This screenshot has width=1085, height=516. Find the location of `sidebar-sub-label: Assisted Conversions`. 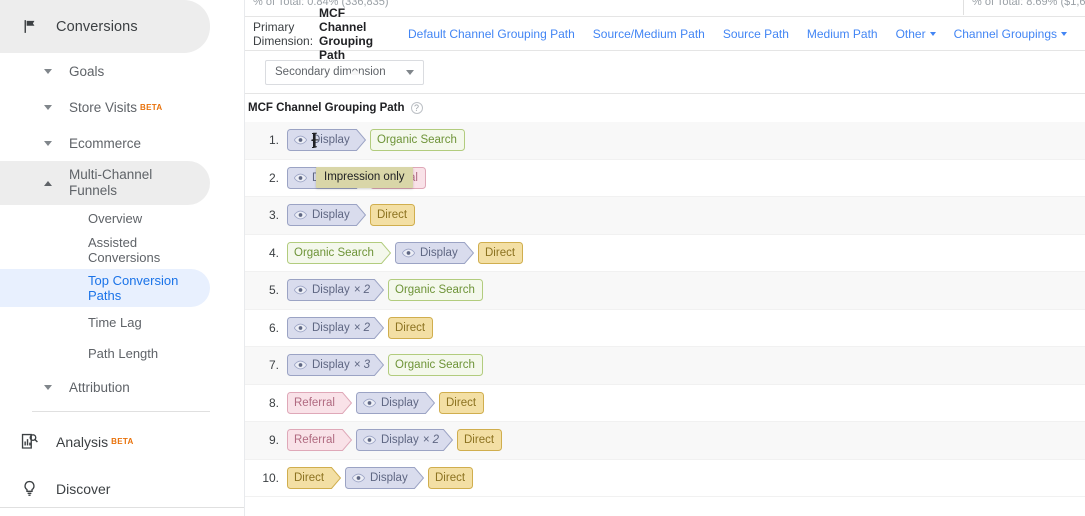

sidebar-sub-label: Assisted Conversions is located at coordinates (124, 250).